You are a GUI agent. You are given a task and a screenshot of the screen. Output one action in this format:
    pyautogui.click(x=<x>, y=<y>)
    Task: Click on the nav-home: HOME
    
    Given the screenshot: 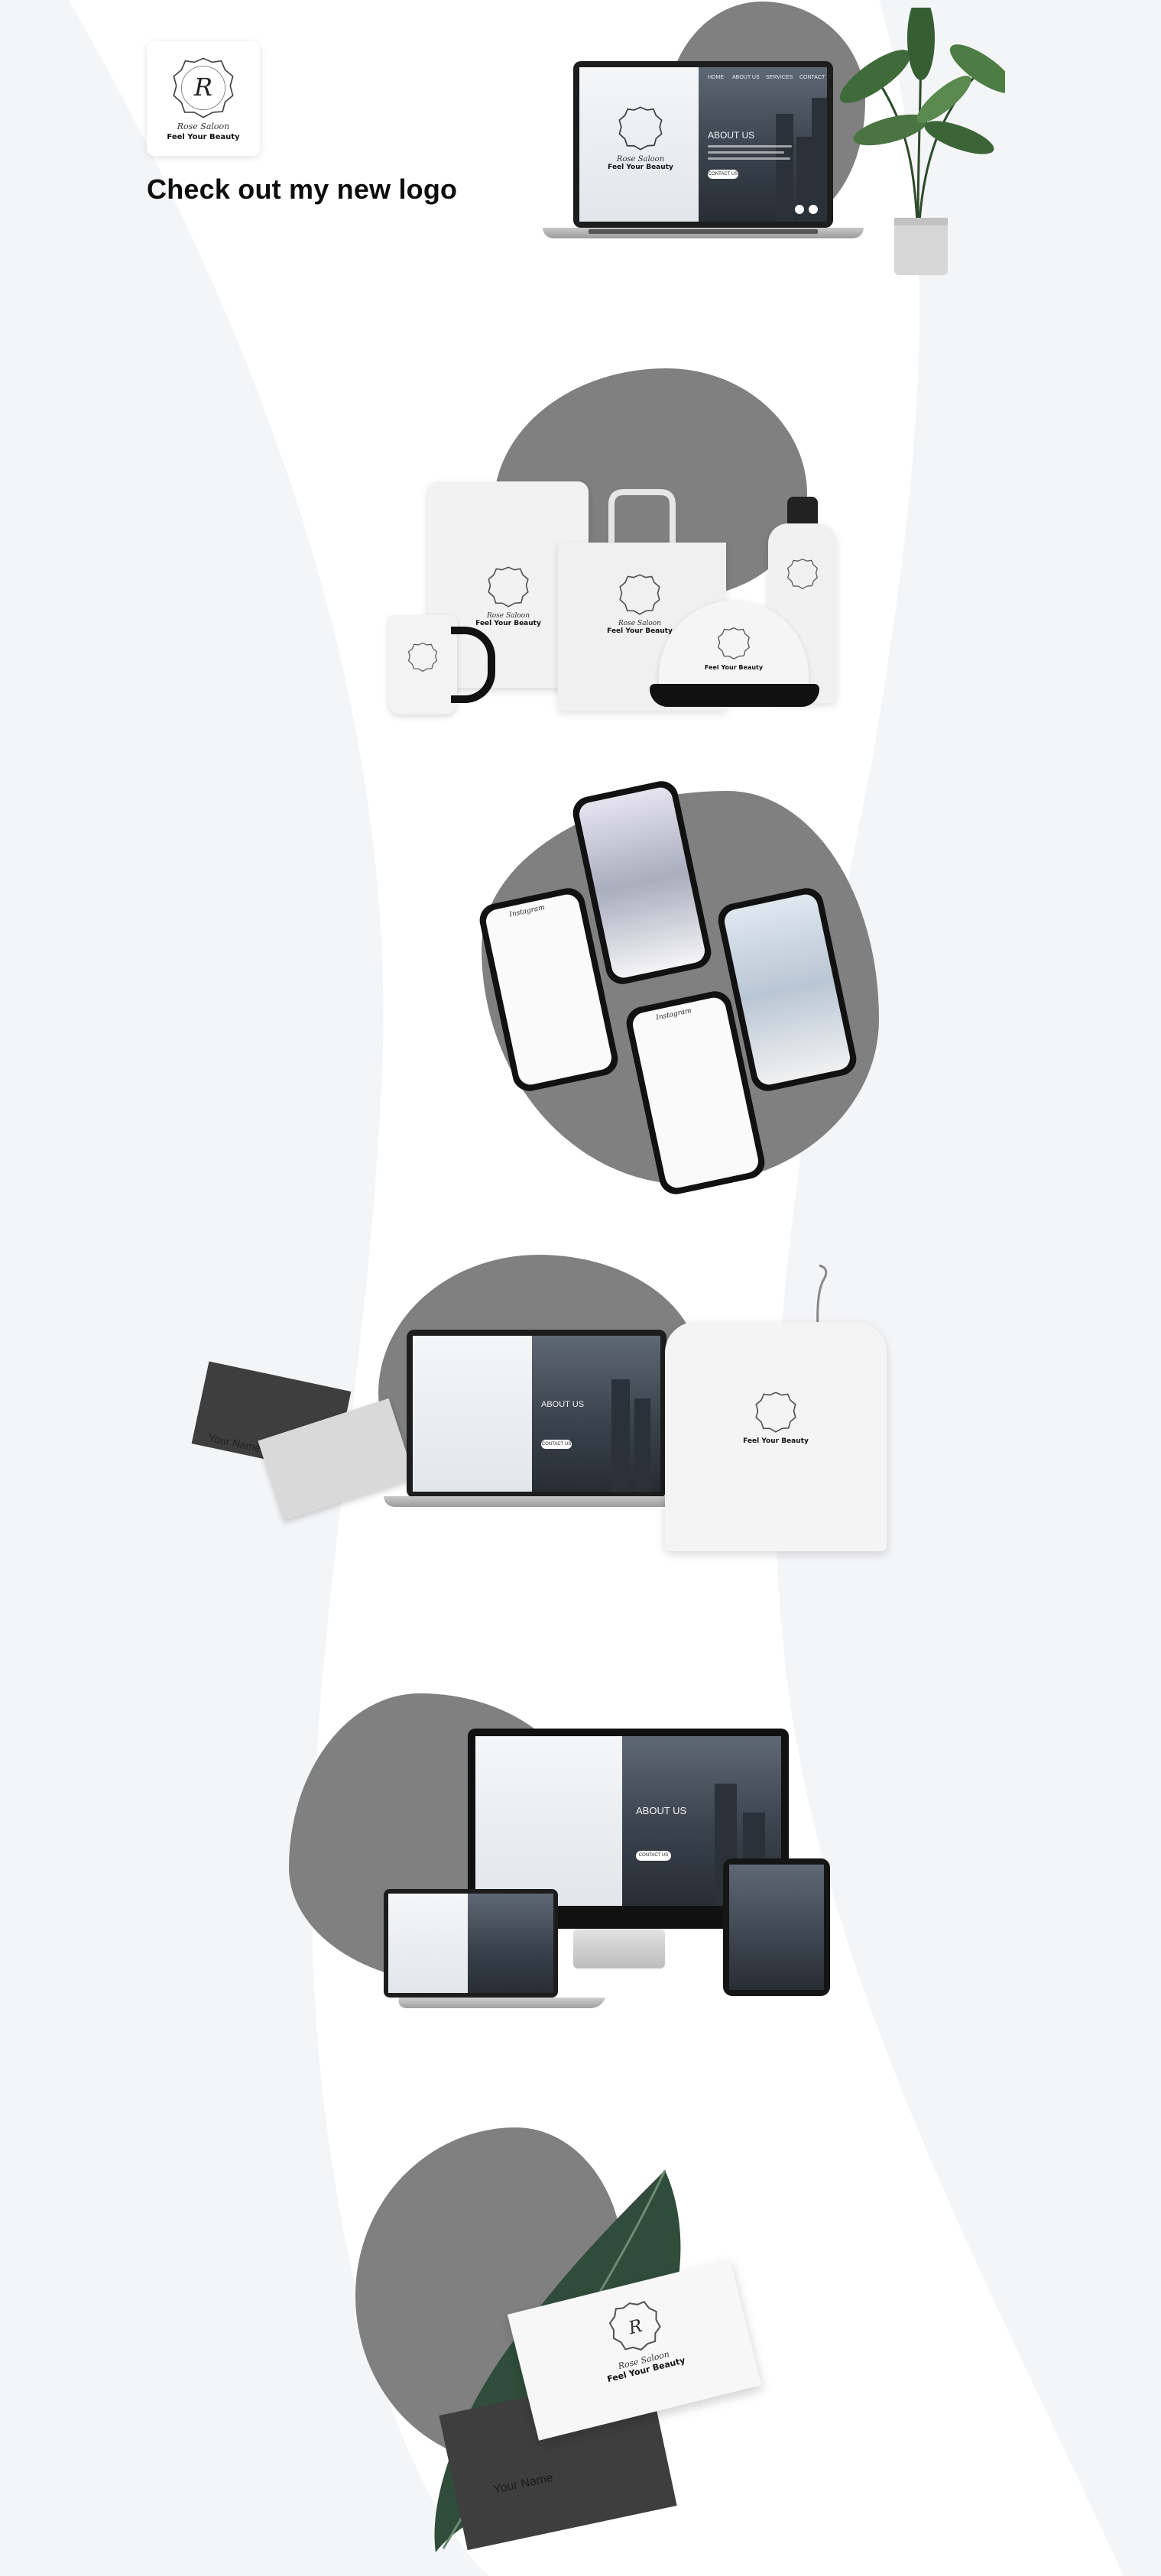 What is the action you would take?
    pyautogui.click(x=716, y=77)
    